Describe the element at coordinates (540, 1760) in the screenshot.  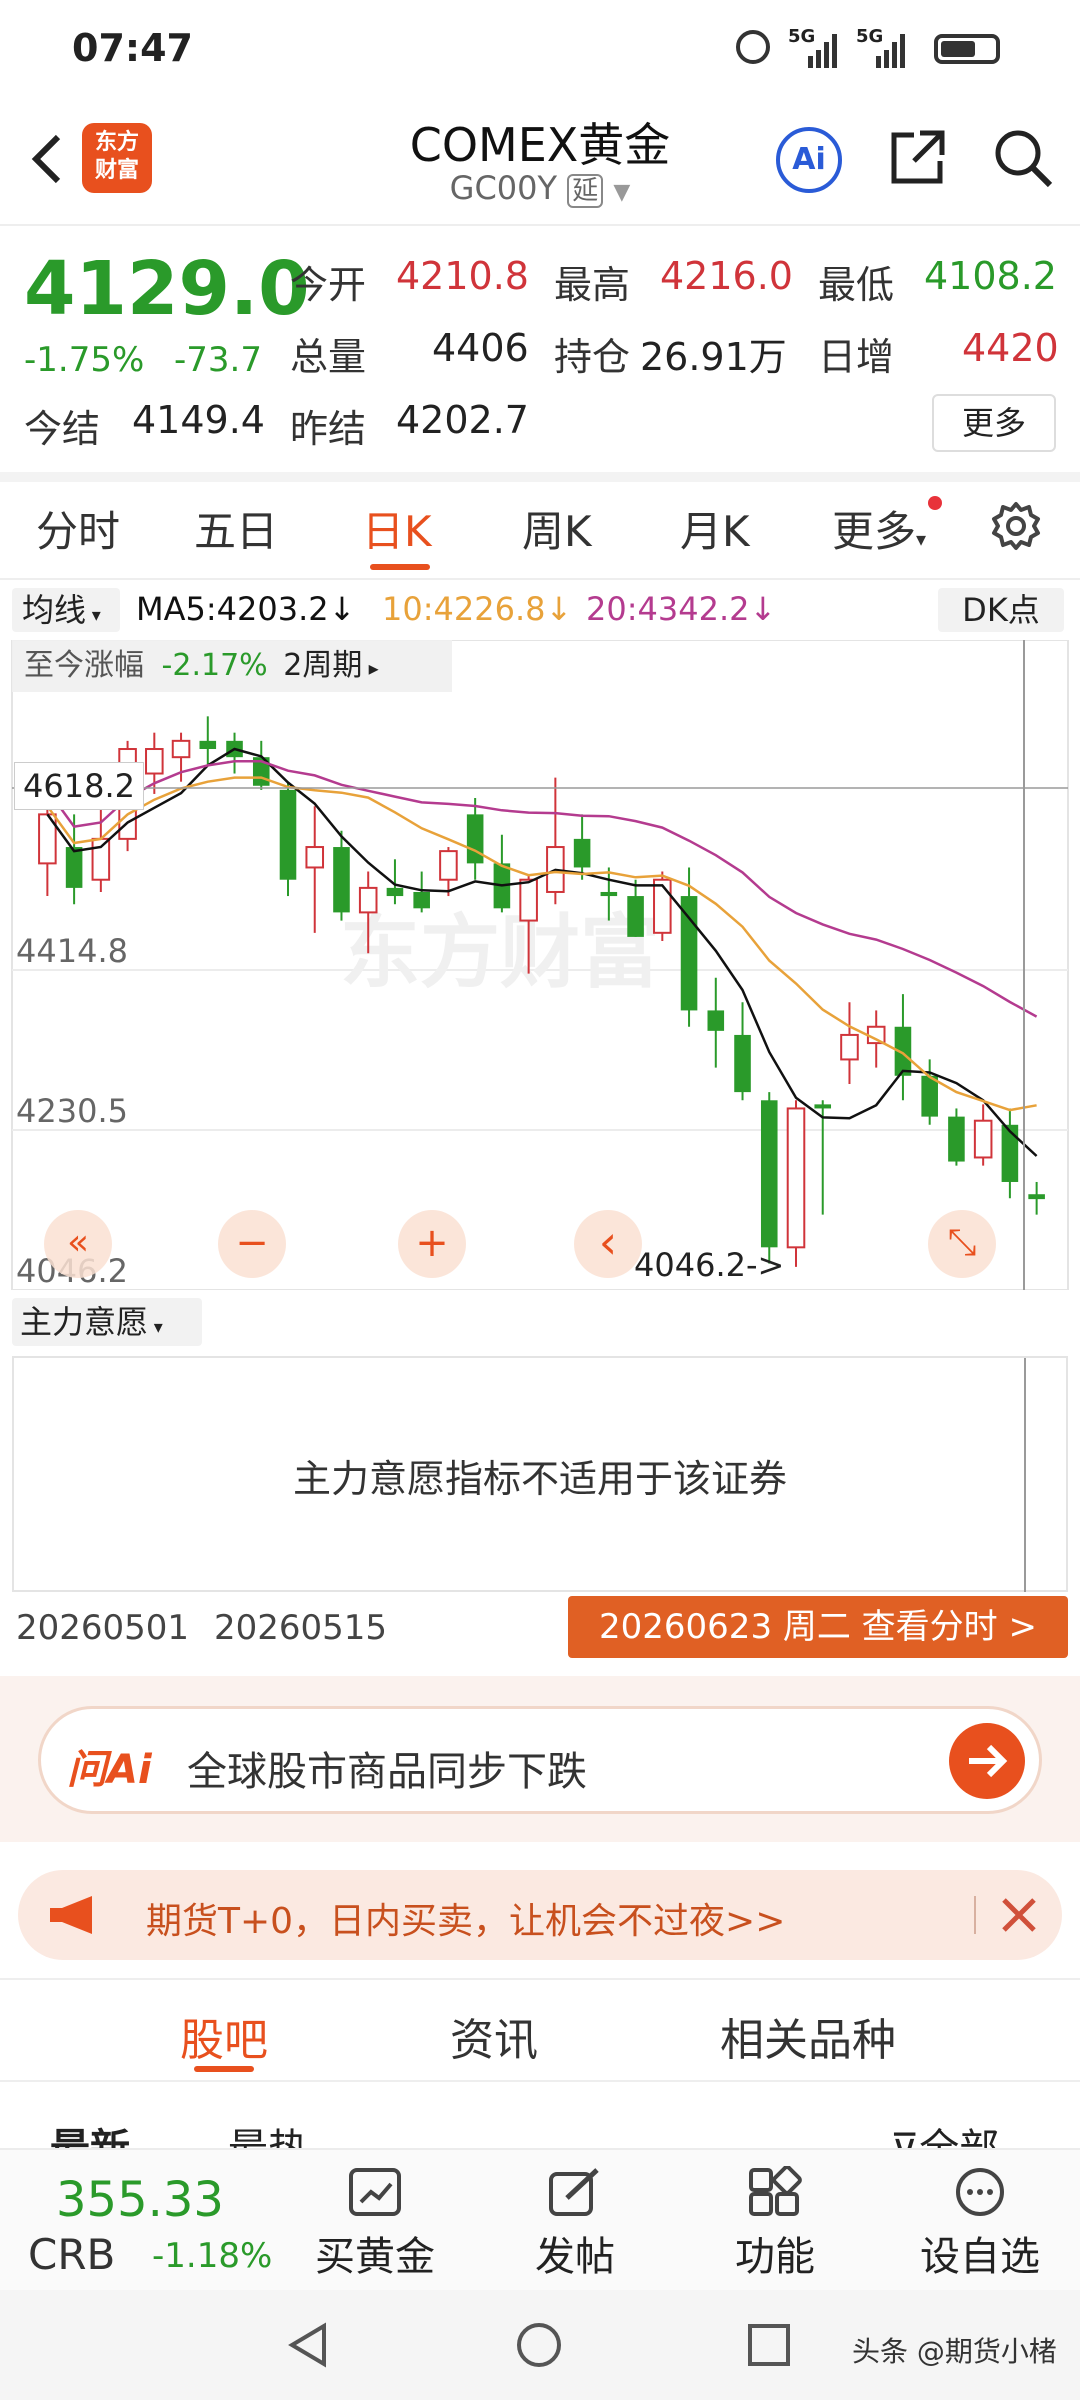
I see `ai-query-box: 问Ai 全球股市商品同步下跌` at that location.